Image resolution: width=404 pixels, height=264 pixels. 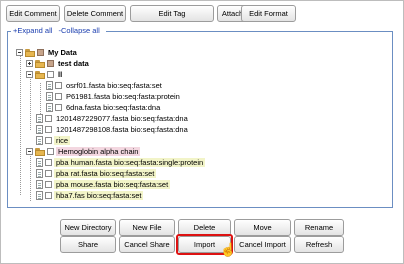 I want to click on tree-item-label: 1201487229077.fasta bio:seq:fasta:dna, so click(x=122, y=118).